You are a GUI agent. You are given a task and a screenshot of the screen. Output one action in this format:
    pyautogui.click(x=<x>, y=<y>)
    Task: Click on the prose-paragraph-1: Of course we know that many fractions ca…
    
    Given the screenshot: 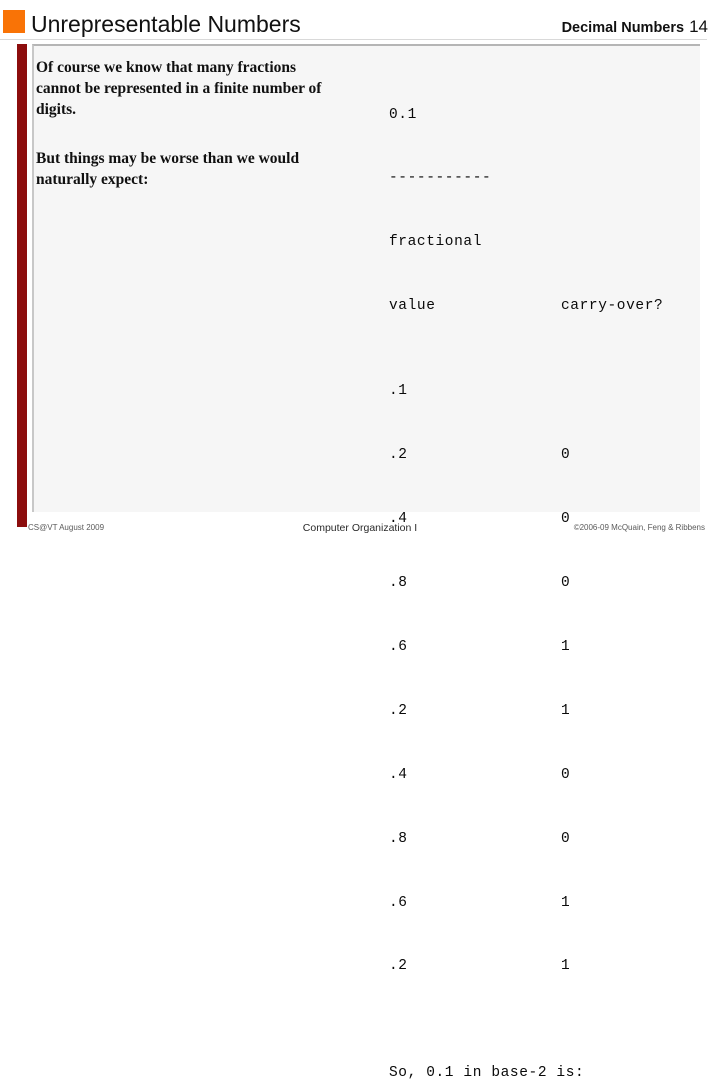 What is the action you would take?
    pyautogui.click(x=179, y=88)
    